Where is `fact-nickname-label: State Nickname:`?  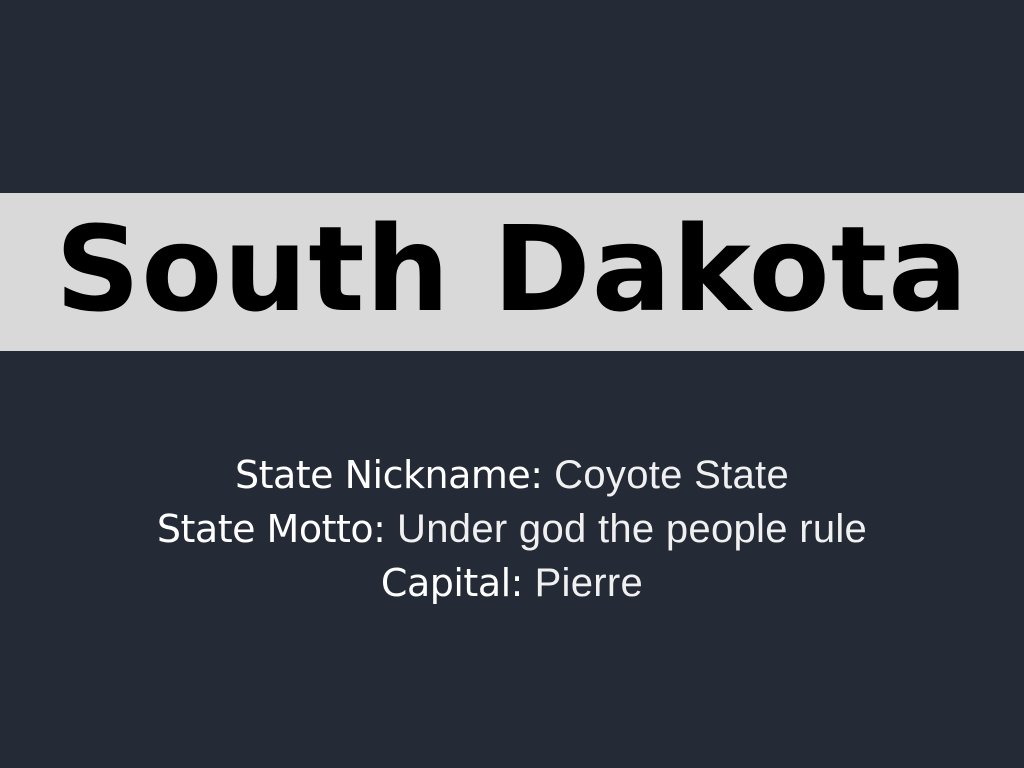 fact-nickname-label: State Nickname: is located at coordinates (388, 475).